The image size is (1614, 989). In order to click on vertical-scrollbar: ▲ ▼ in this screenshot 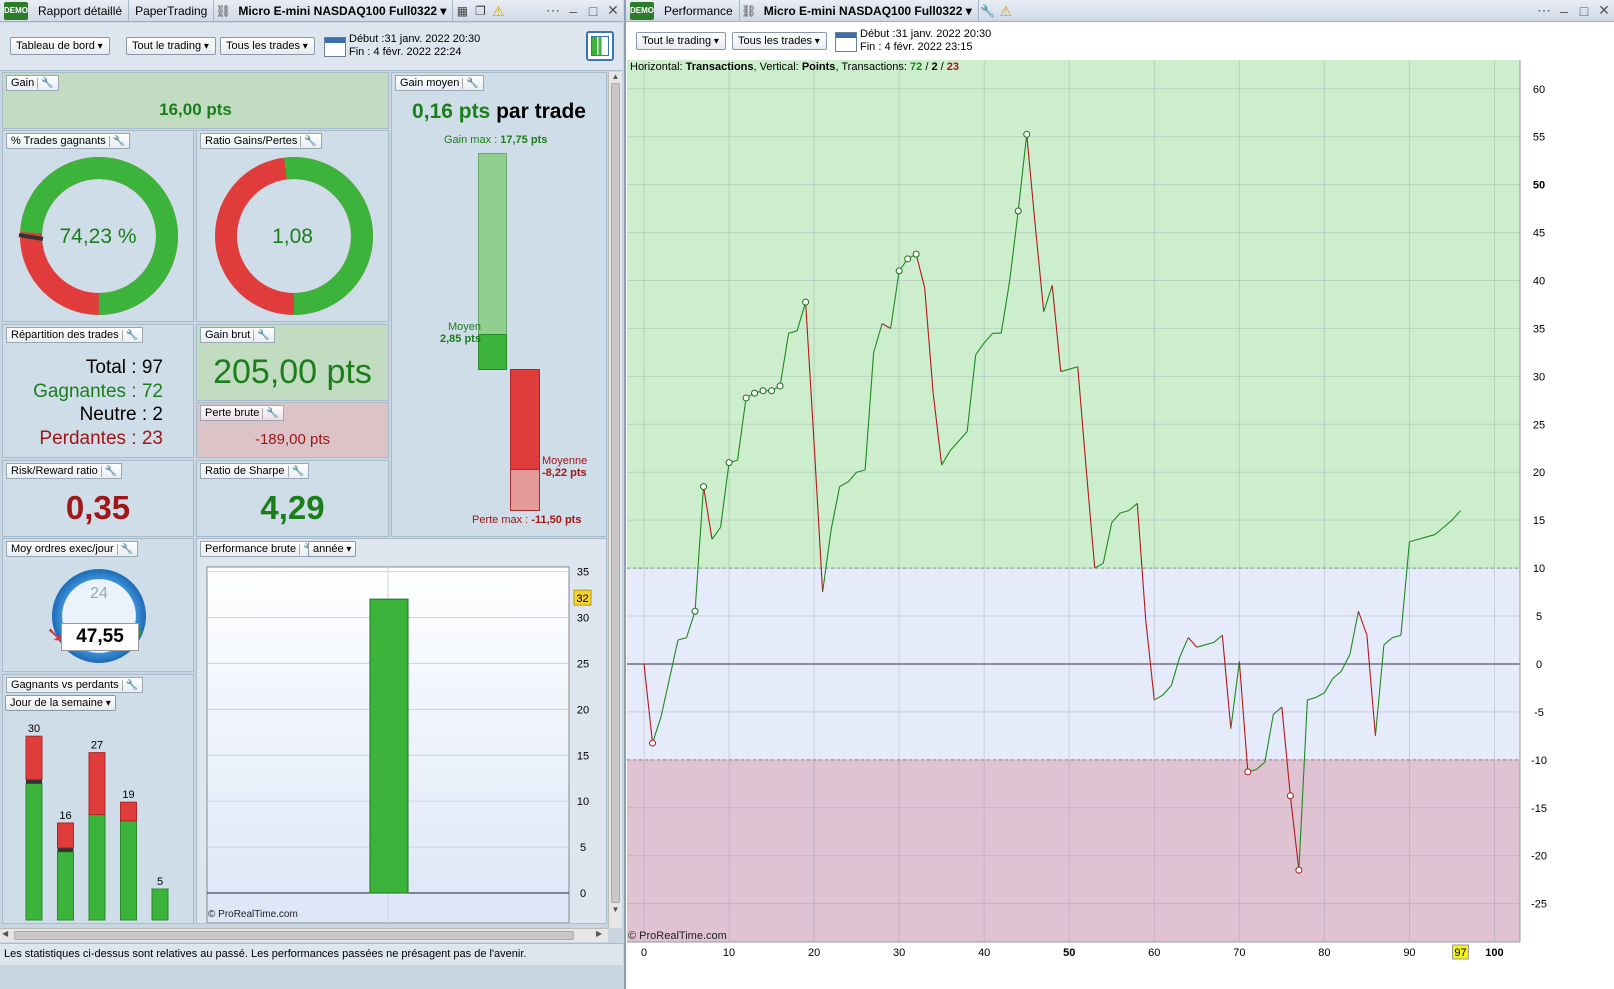, I will do `click(615, 500)`.